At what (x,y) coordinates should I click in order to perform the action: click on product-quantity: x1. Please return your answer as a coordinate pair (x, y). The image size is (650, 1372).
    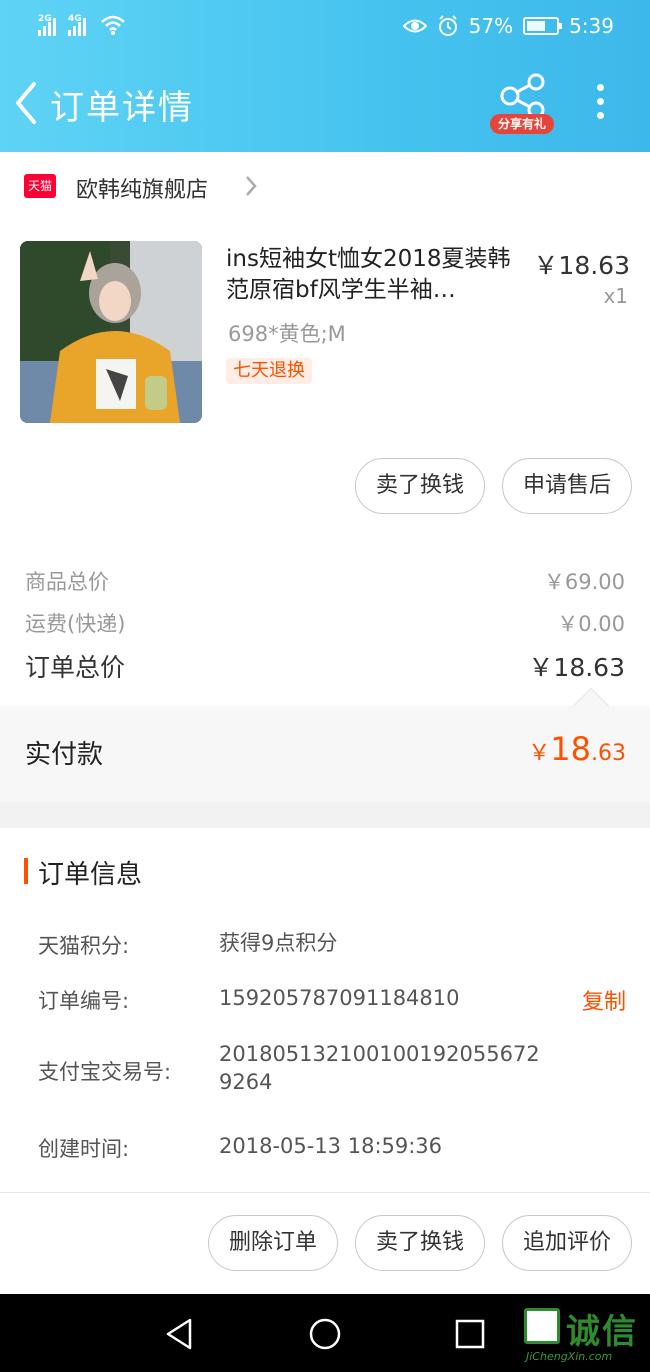
    Looking at the image, I should click on (615, 296).